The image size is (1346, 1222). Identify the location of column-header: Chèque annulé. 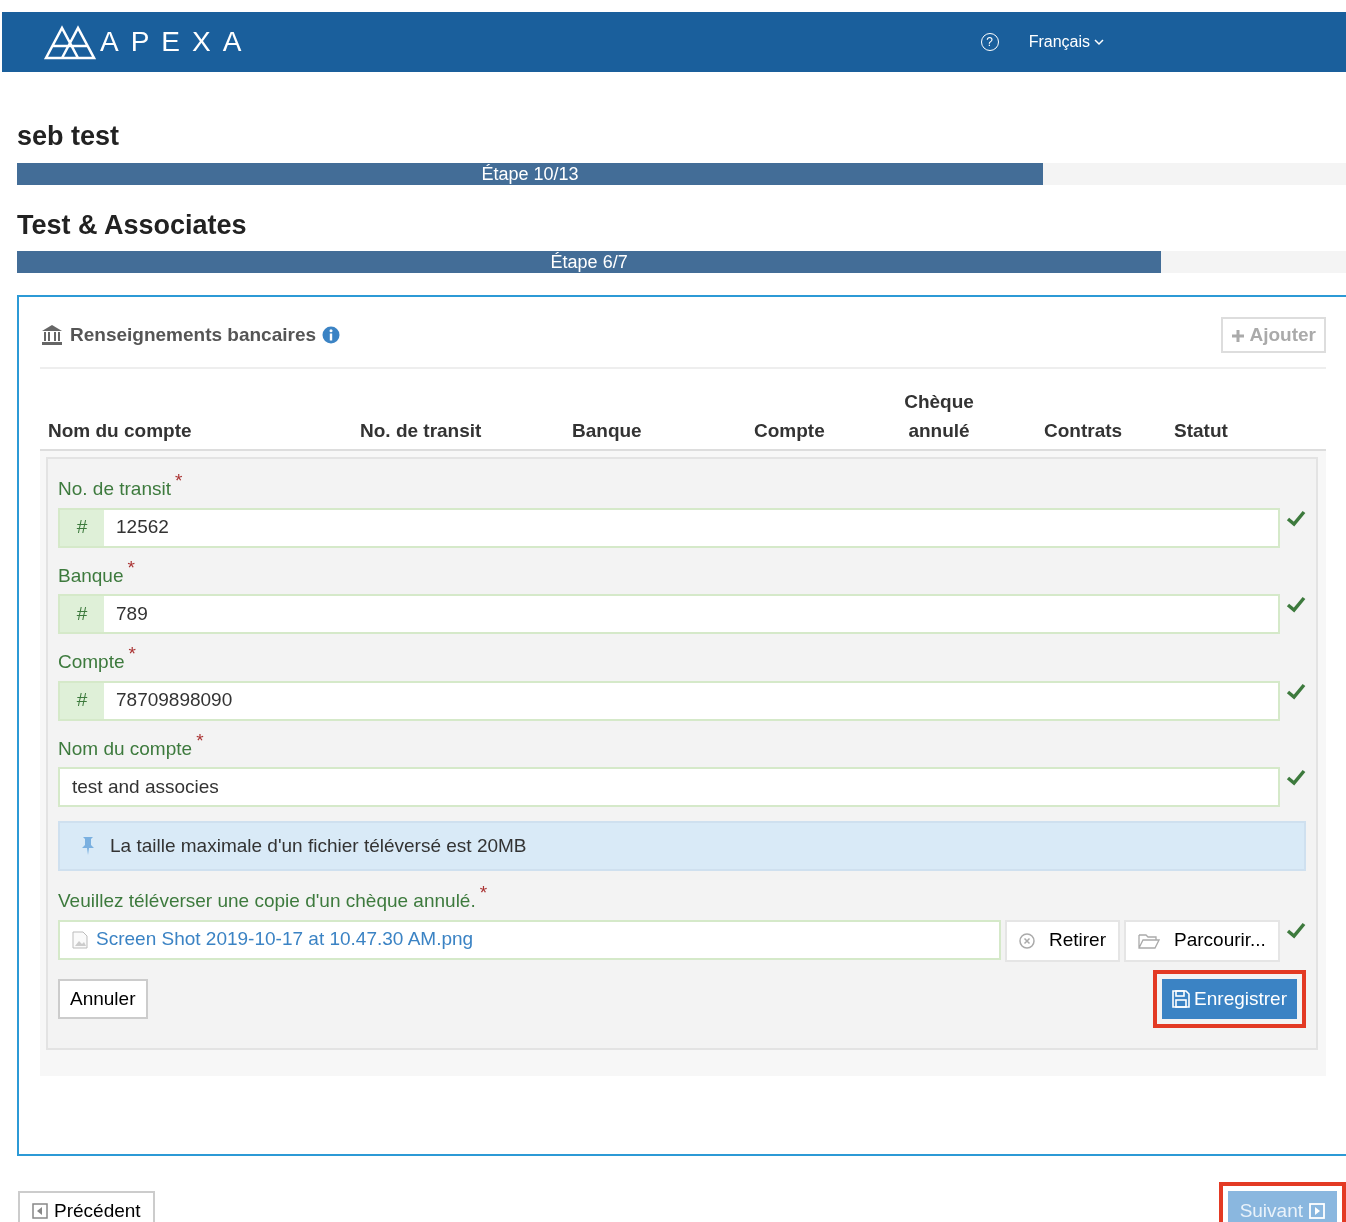
(939, 416).